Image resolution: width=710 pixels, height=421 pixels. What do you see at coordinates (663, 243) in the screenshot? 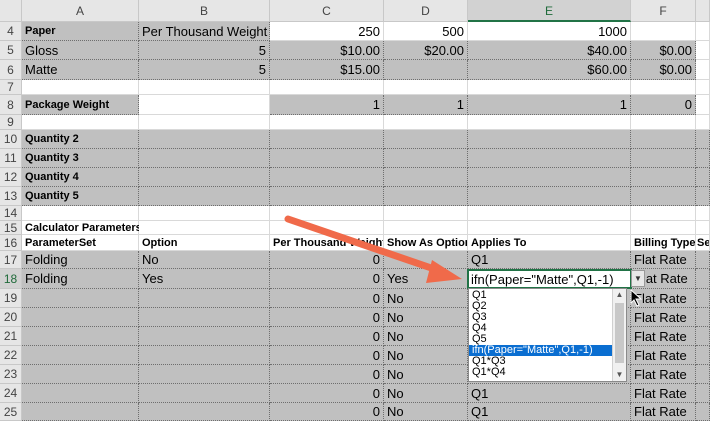
I see `cell-f16: Billing Type` at bounding box center [663, 243].